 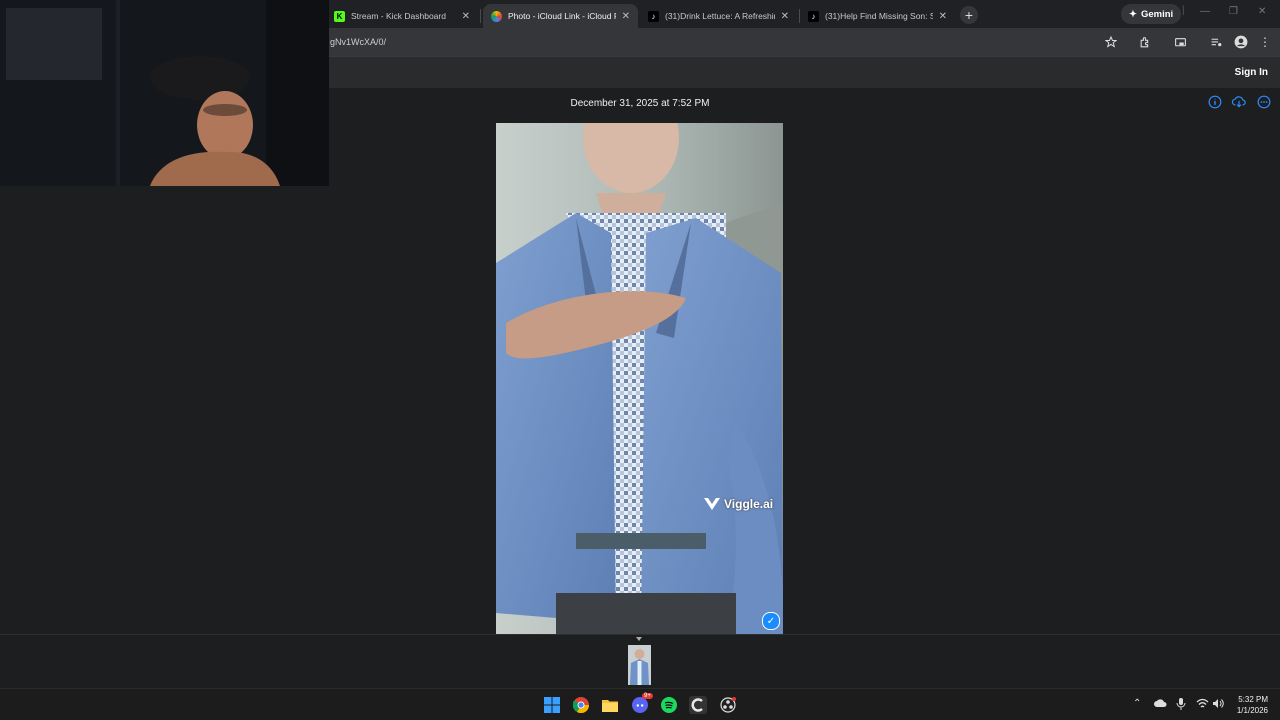 I want to click on new-tab-button: +, so click(x=969, y=15).